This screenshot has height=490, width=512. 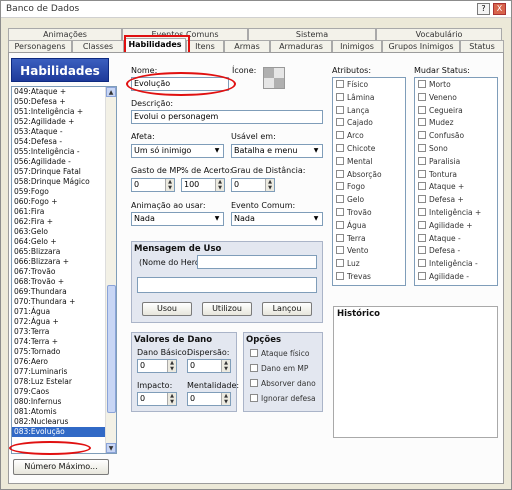 What do you see at coordinates (157, 399) in the screenshot?
I see `impact-stepper: 0 ▲ ▼` at bounding box center [157, 399].